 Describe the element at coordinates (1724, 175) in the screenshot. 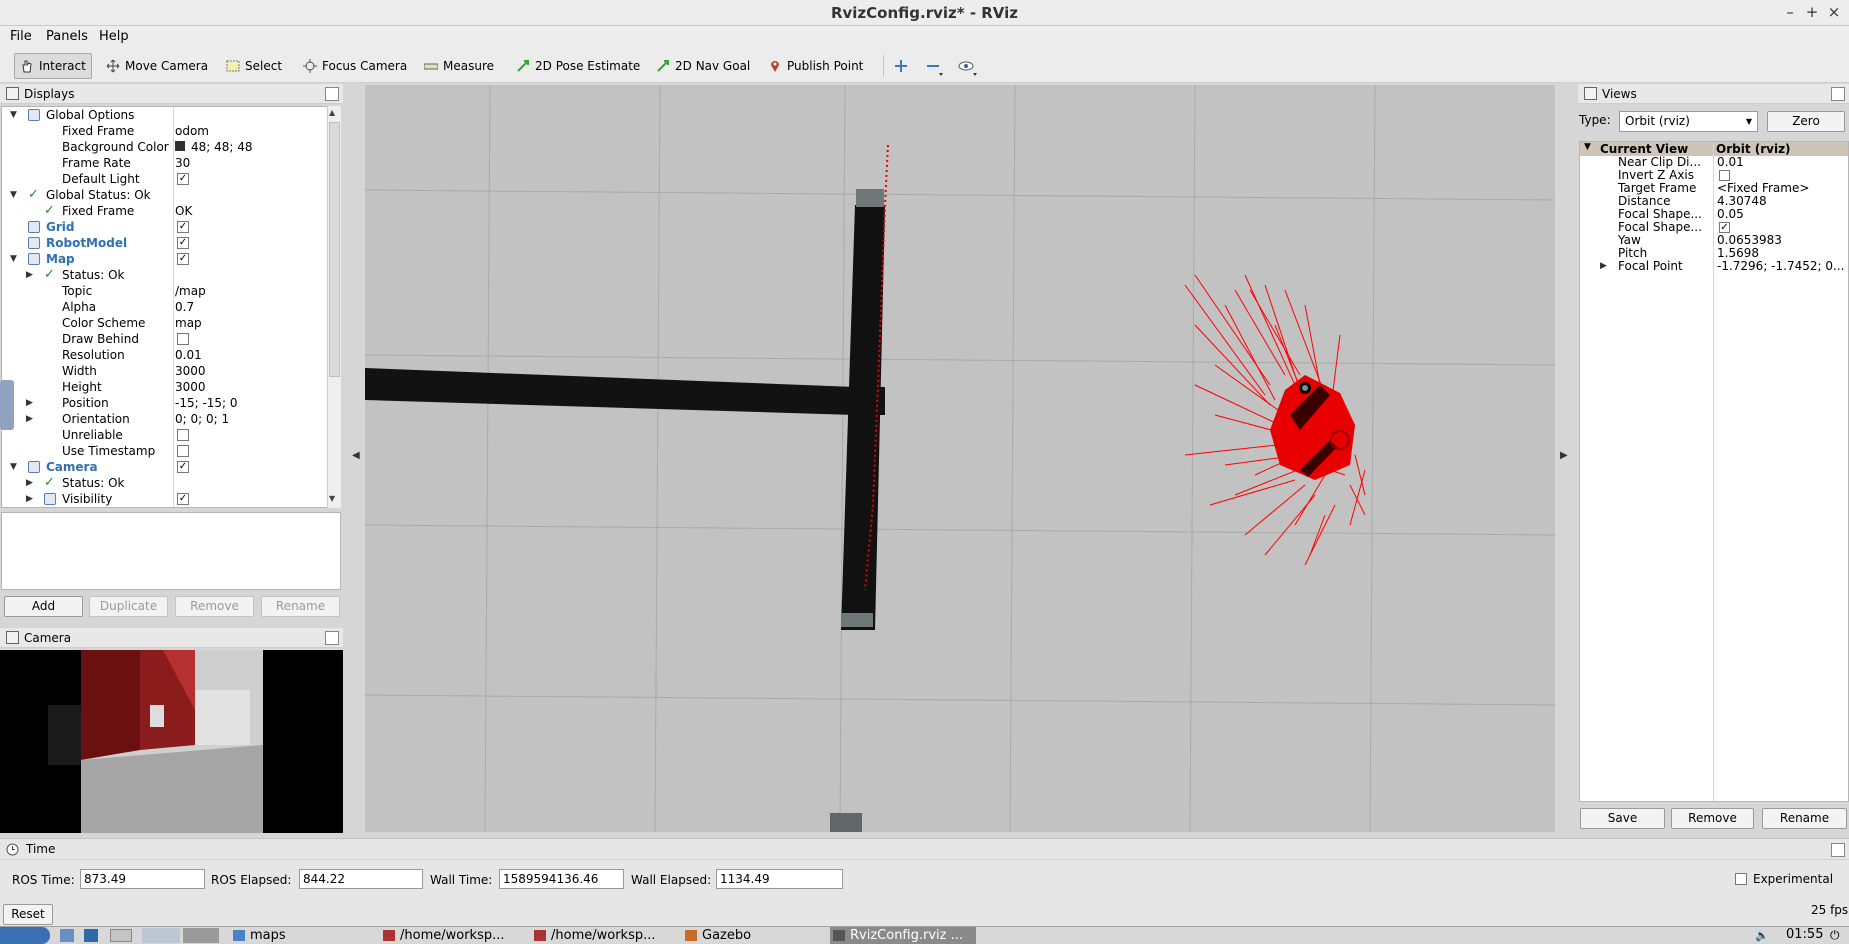

I see `view-checkbox` at that location.